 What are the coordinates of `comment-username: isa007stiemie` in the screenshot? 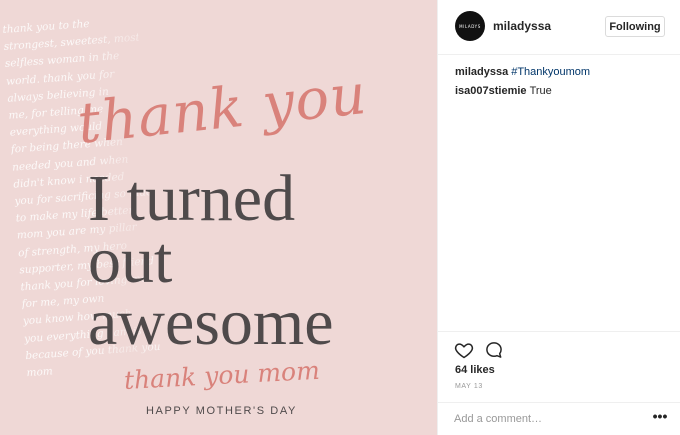 It's located at (491, 91).